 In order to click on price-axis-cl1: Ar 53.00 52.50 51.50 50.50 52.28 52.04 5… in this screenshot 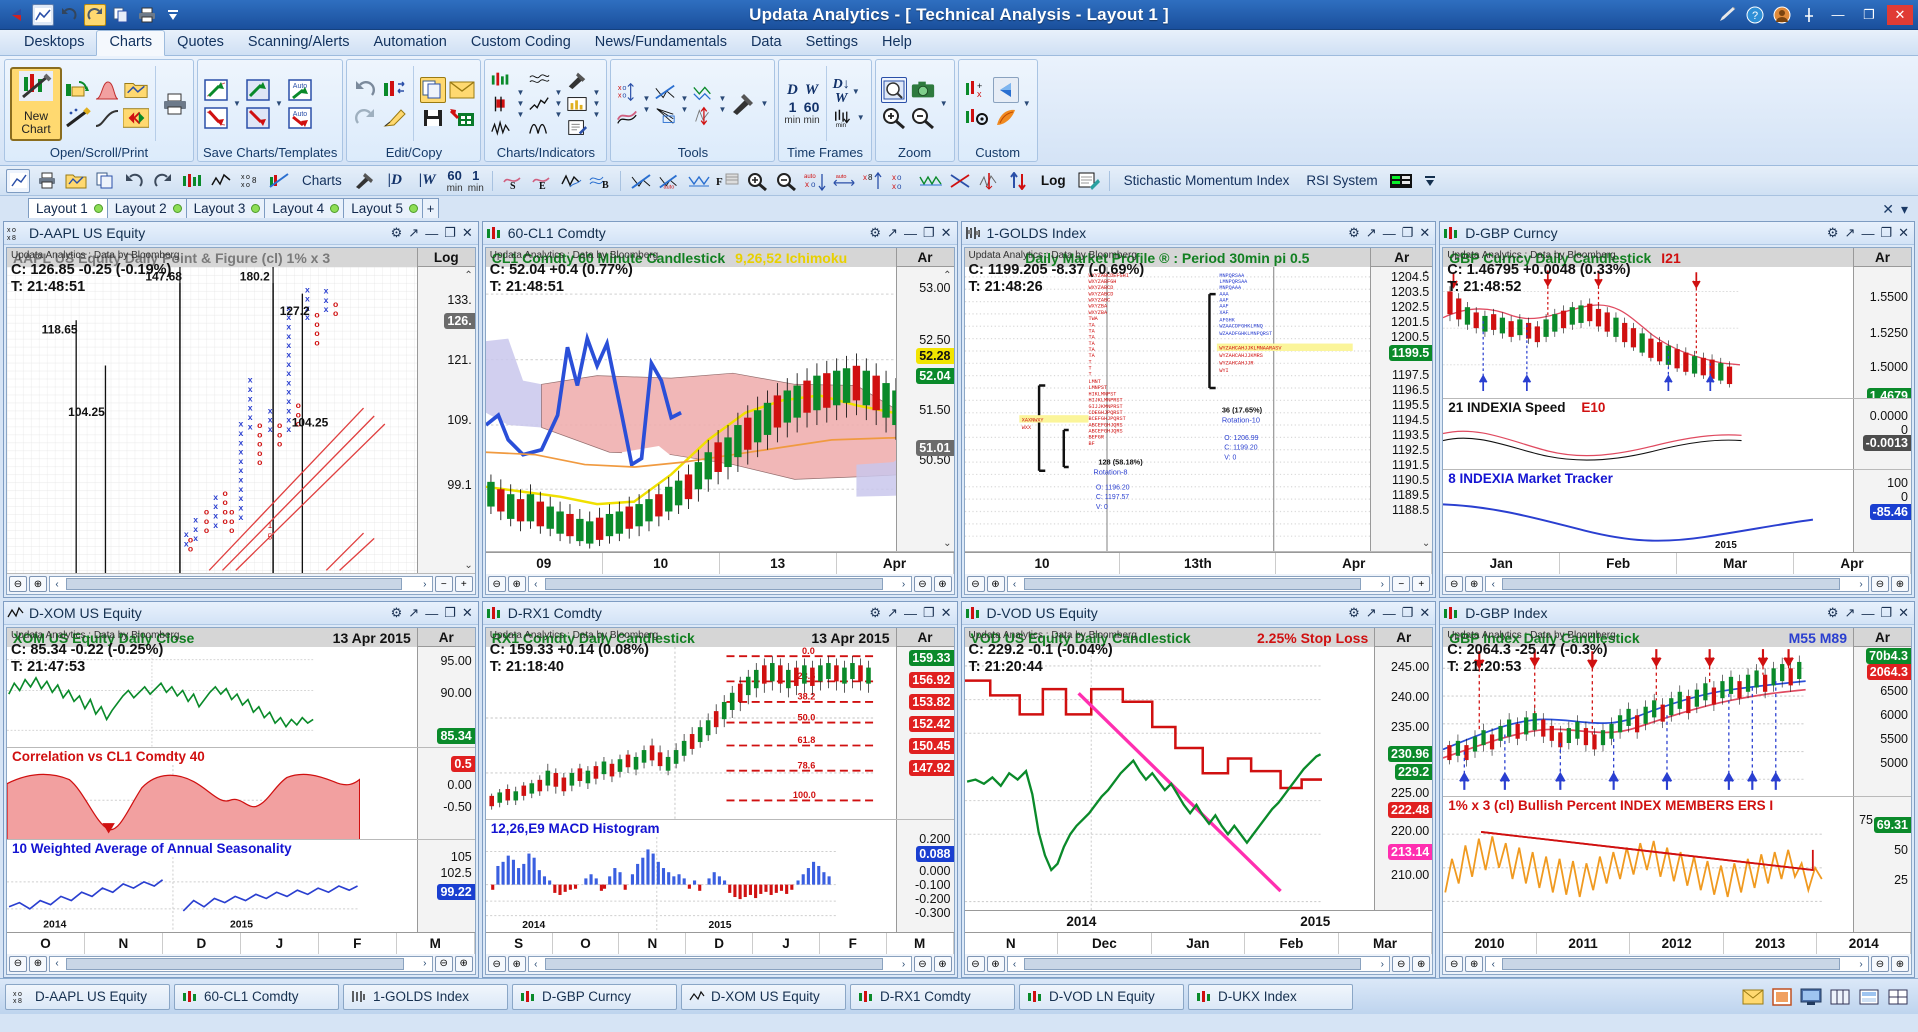, I will do `click(924, 399)`.